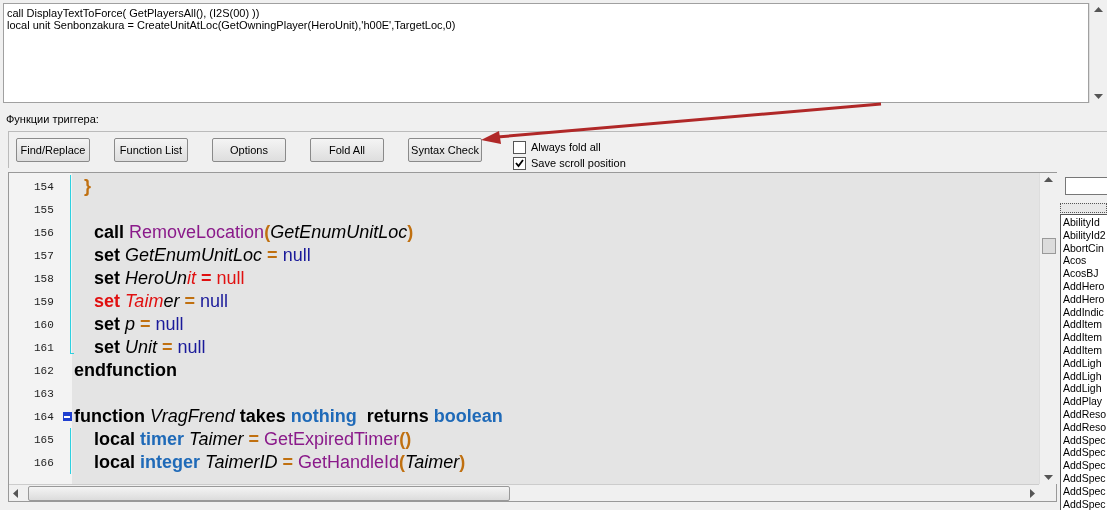 This screenshot has height=510, width=1107. I want to click on function-list: AbilityId AbilityId2 AbortCin Acos AcosBJ AddHero AddHero AddIndic AddItem AddItem AddItem AddLigh AddLigh AddLigh AddPlay AddReso AddReso AddSpec AddSpec AddSpec AddSpec AddSpec AddSpec, so click(1083, 362).